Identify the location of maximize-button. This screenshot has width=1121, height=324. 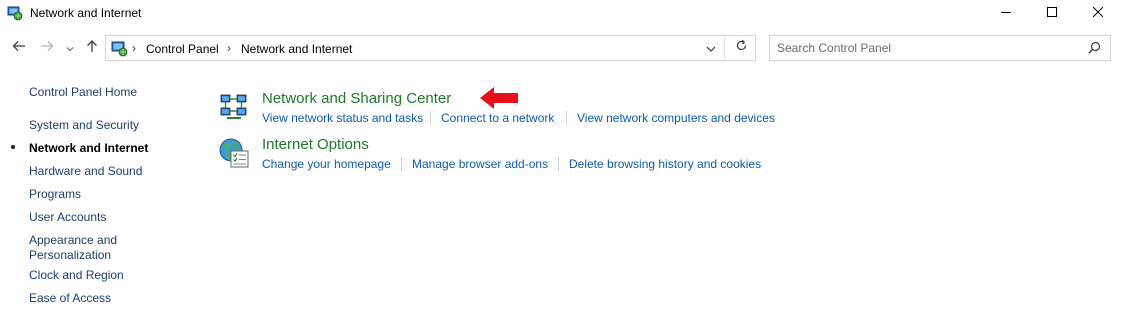
(1052, 13).